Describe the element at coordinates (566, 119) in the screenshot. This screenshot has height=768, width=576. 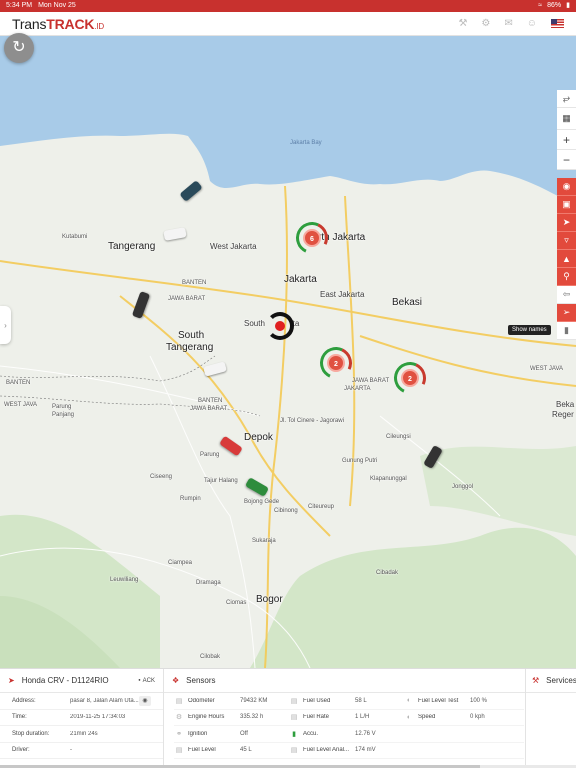
I see `map-layers-icon: ▦` at that location.